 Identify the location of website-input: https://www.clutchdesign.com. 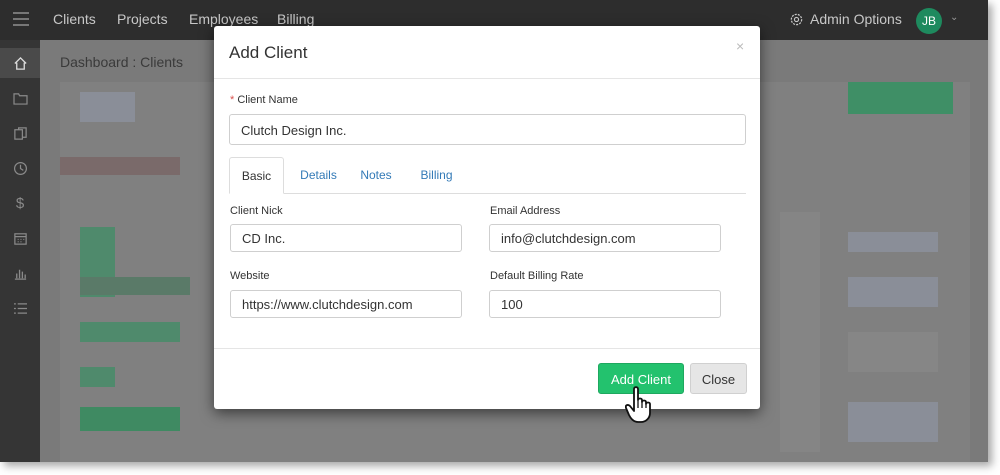
(346, 304).